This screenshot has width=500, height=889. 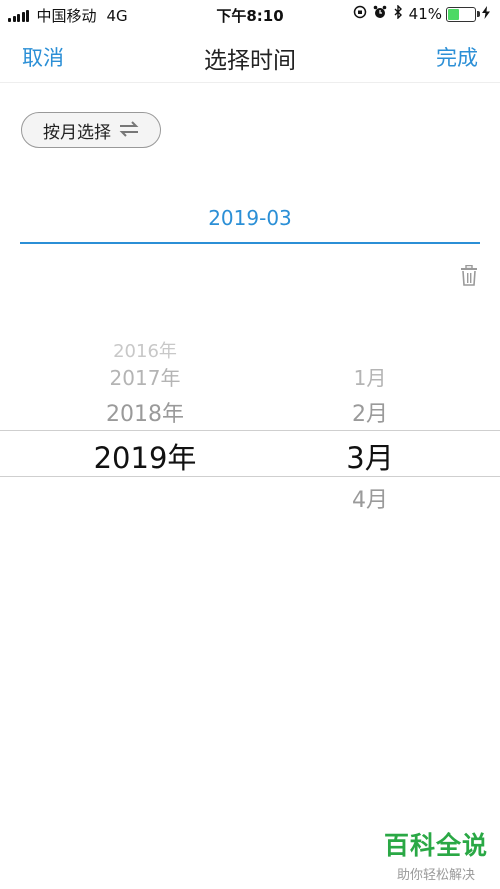 What do you see at coordinates (77, 132) in the screenshot?
I see `toggle-label: 按月选择` at bounding box center [77, 132].